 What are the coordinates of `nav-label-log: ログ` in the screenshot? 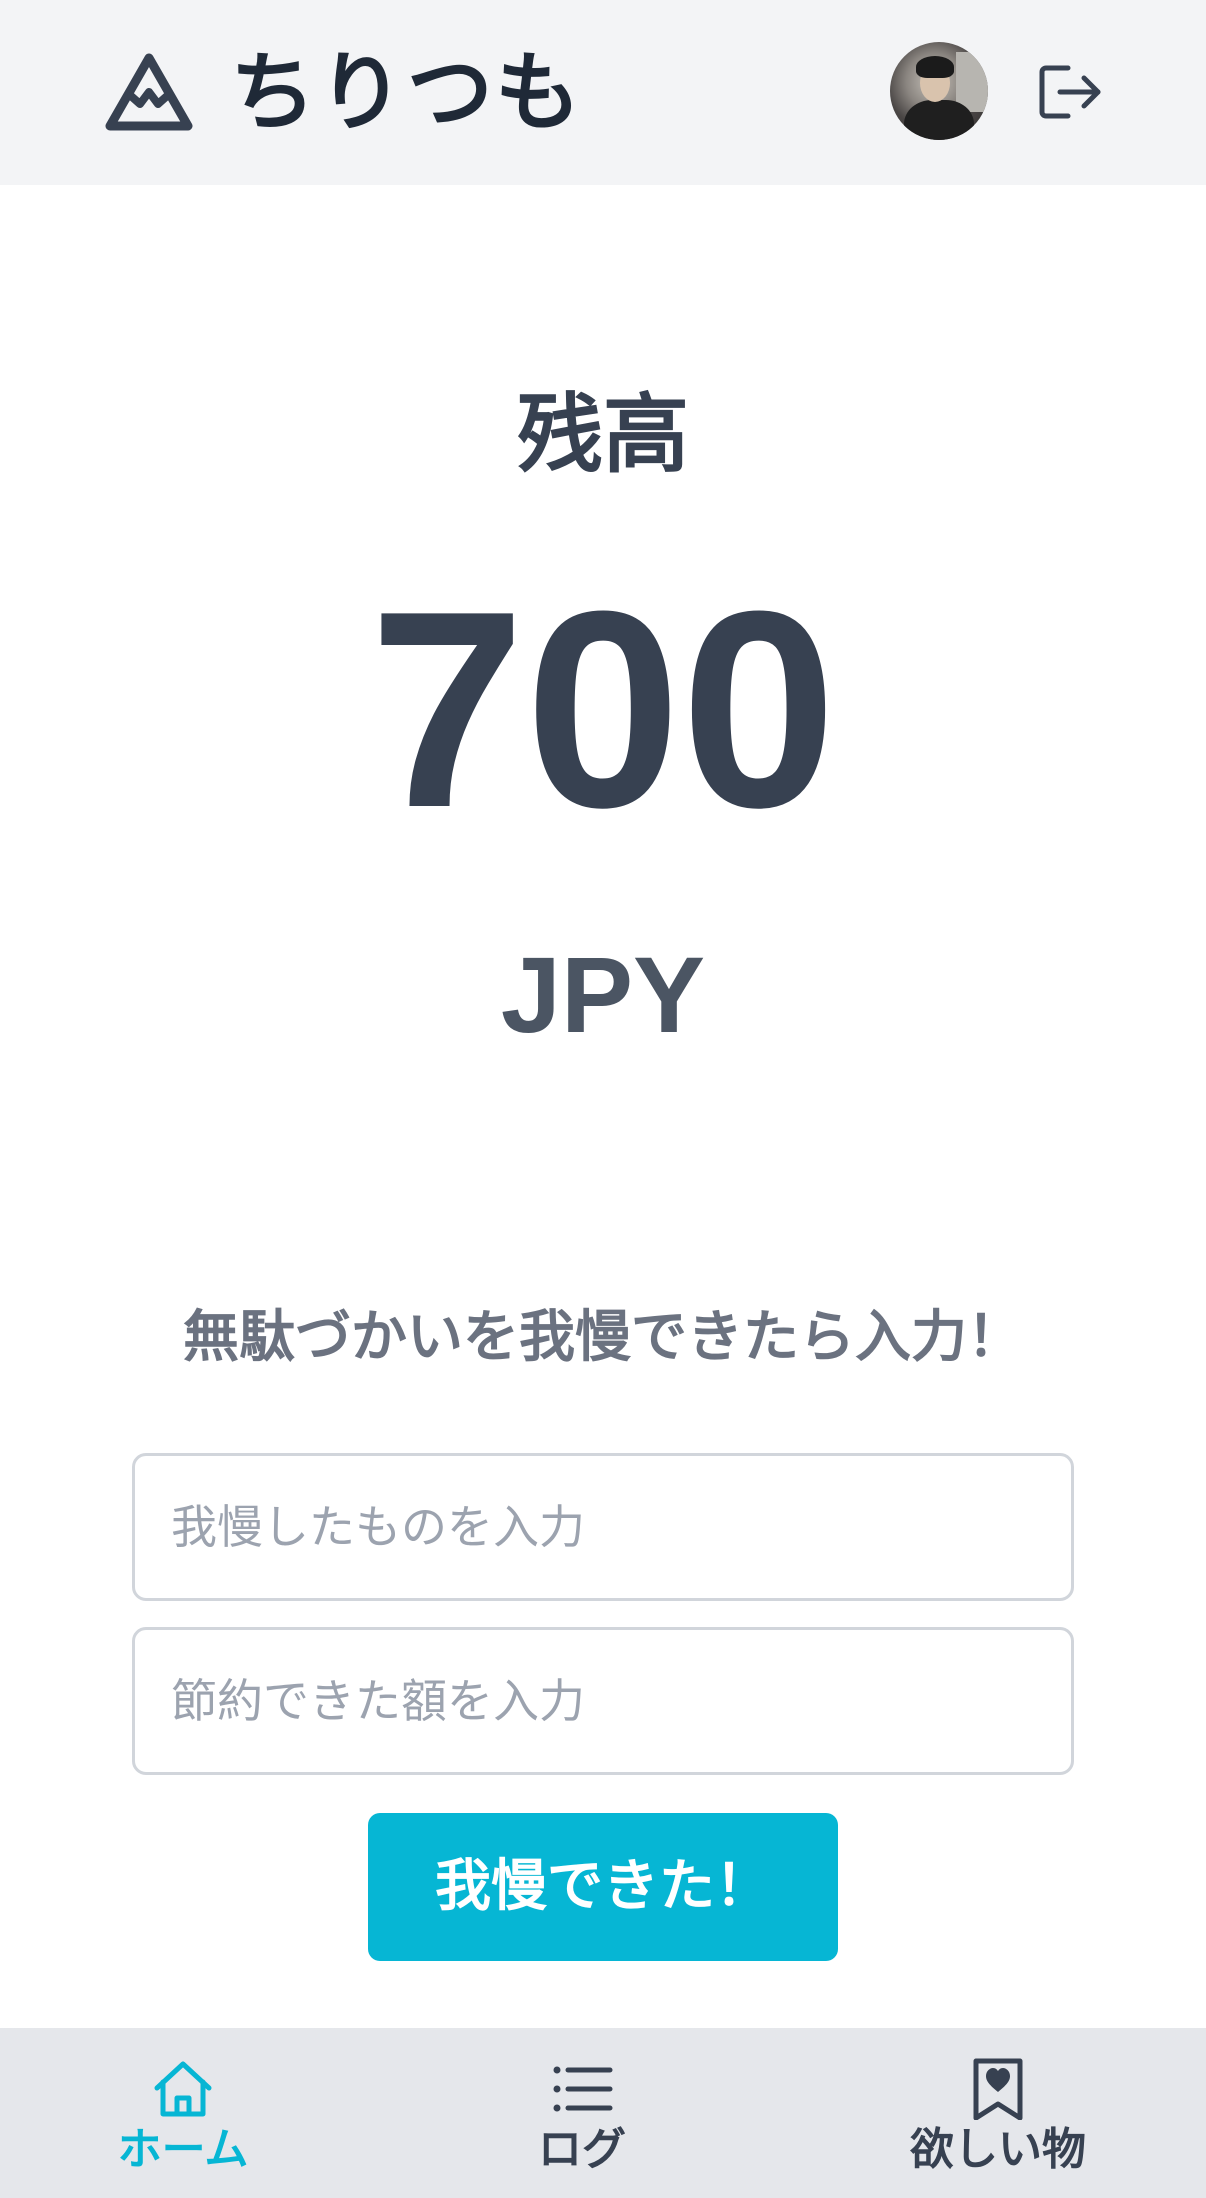 It's located at (582, 2149).